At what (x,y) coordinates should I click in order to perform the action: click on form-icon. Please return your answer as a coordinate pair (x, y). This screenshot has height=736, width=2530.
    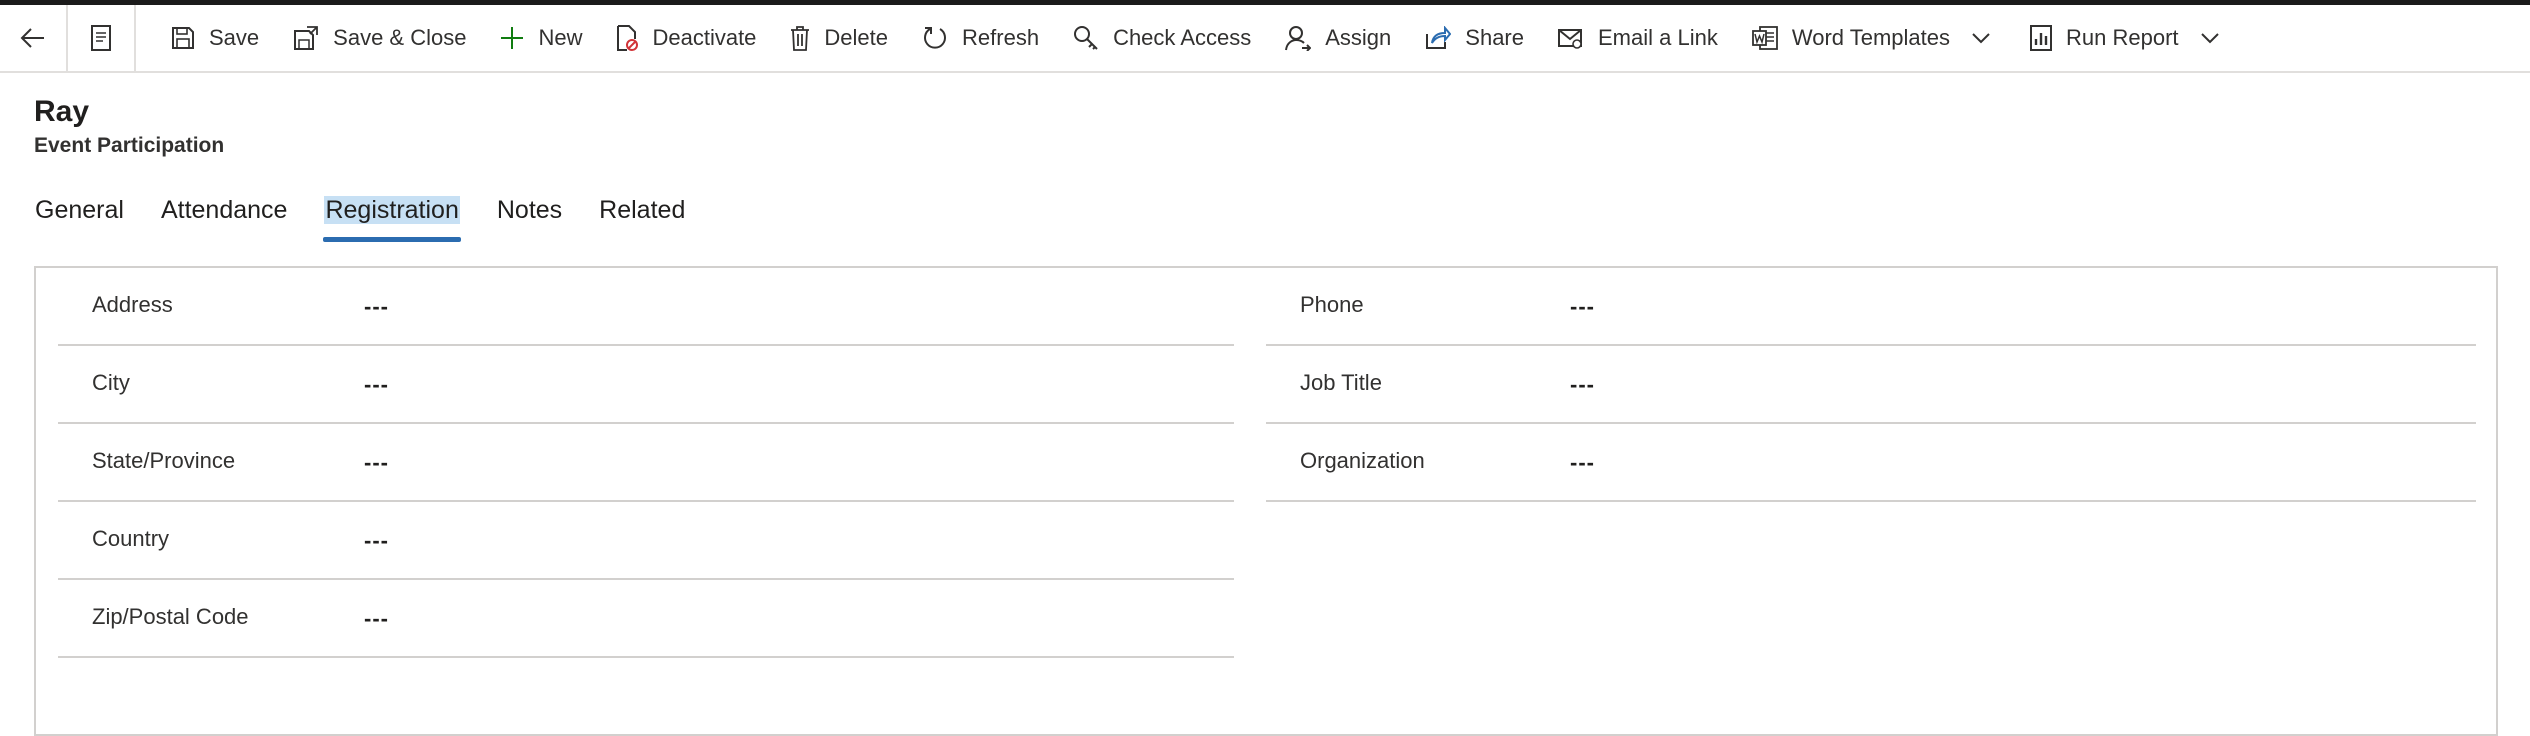
    Looking at the image, I should click on (101, 38).